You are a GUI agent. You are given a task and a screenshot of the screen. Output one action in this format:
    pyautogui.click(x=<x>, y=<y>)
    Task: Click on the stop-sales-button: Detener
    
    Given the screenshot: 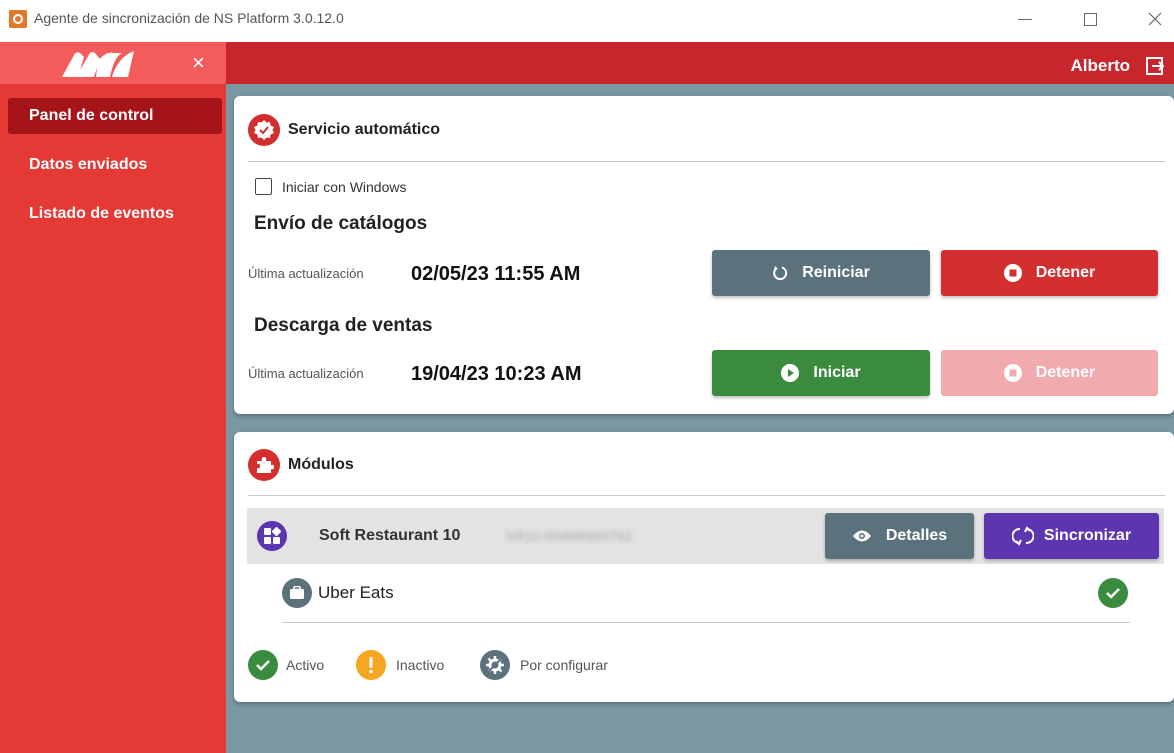 What is the action you would take?
    pyautogui.click(x=1049, y=373)
    